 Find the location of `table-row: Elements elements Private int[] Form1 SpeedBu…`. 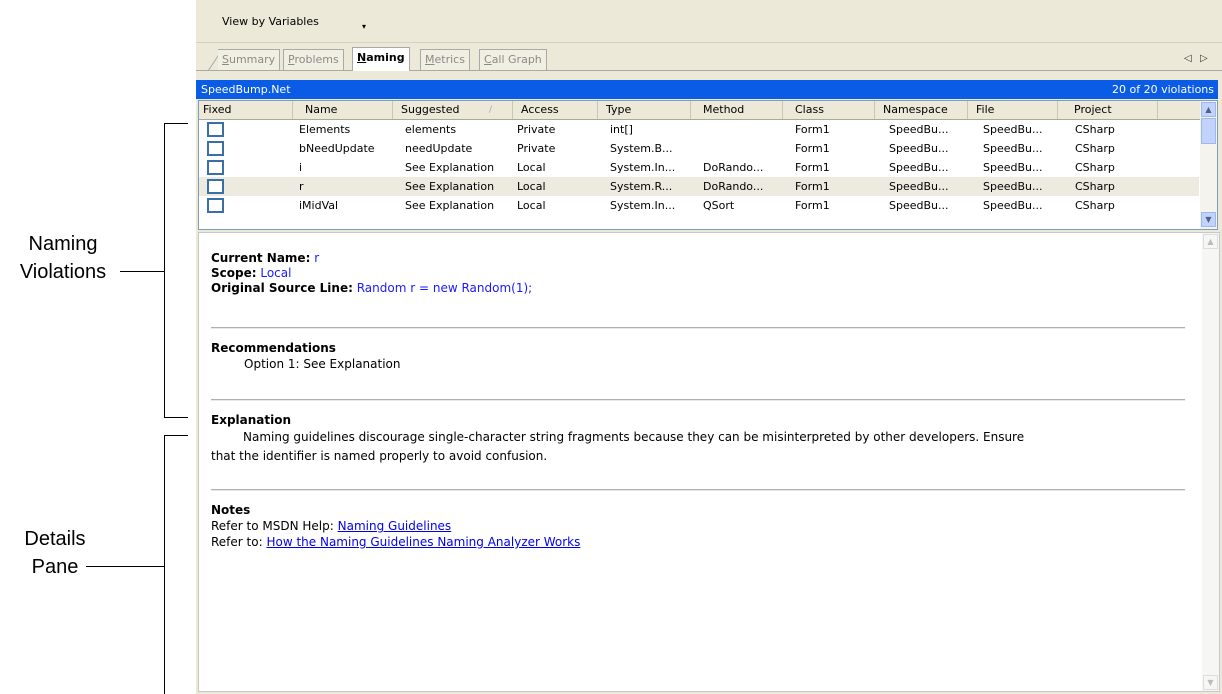

table-row: Elements elements Private int[] Form1 SpeedBu… is located at coordinates (699, 129).